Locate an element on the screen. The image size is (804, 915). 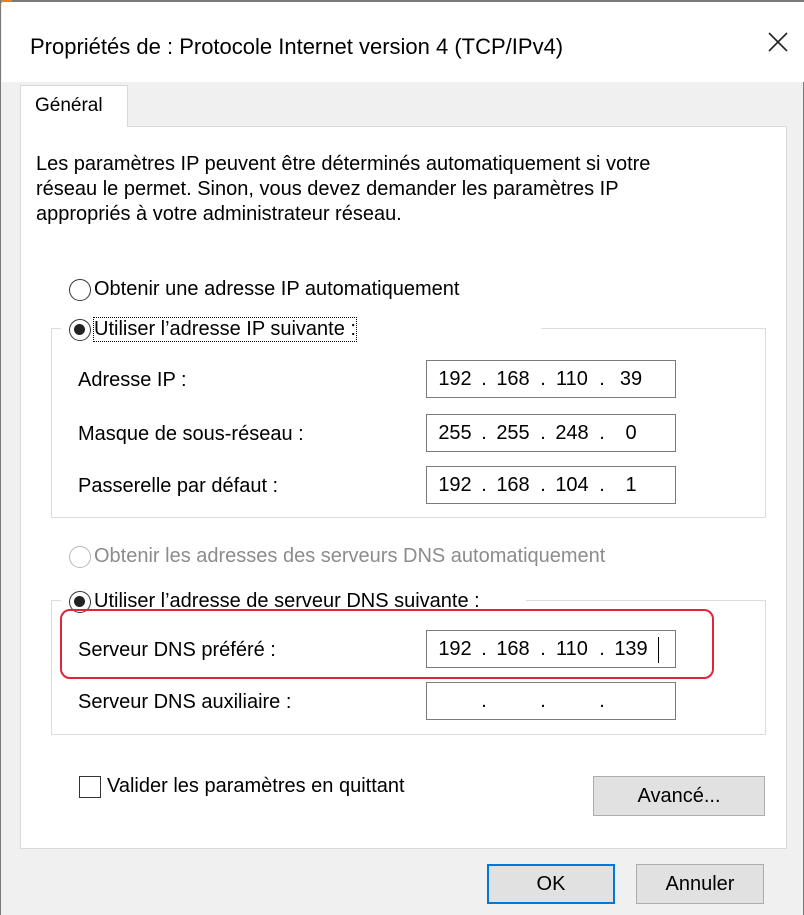
radio-ip-auto-label: Obtenir une adresse IP automatiquement is located at coordinates (277, 289).